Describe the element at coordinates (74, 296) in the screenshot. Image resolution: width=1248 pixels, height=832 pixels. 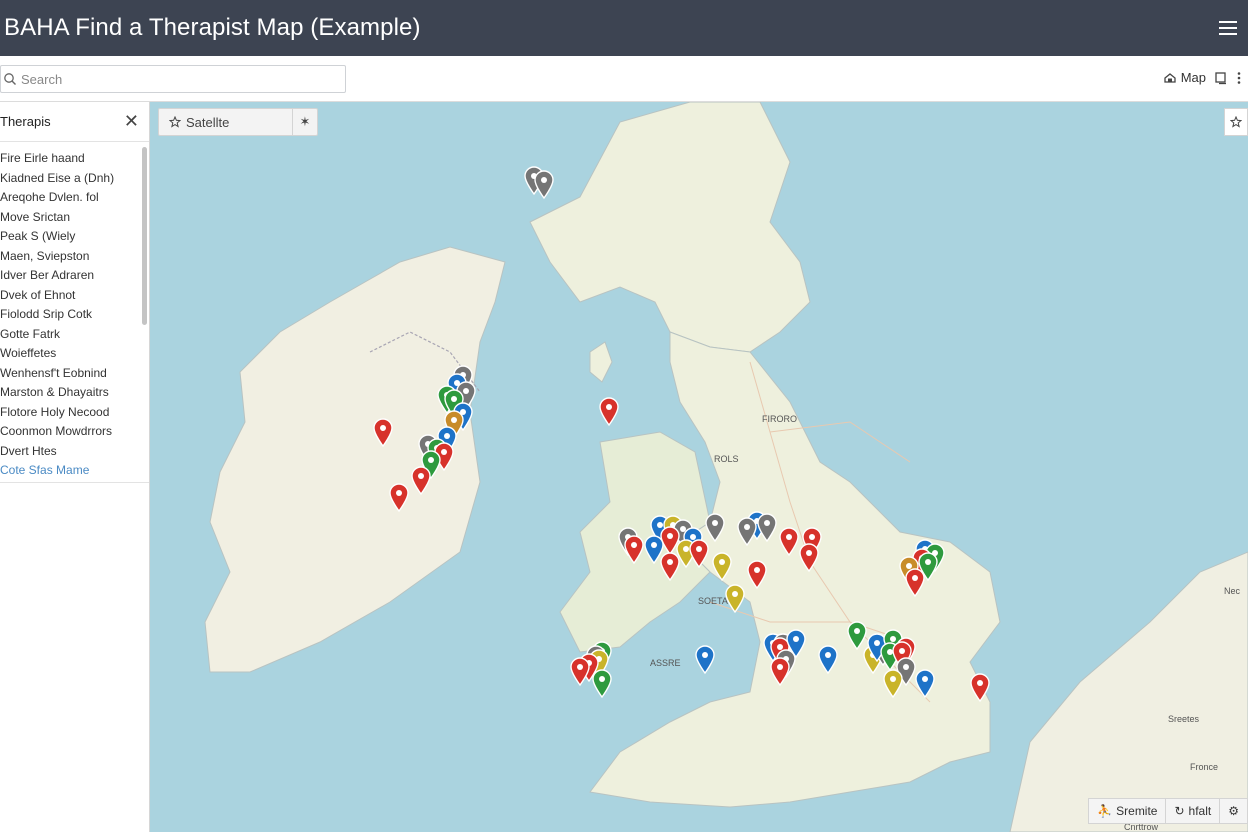
I see `therapist-list-item: Dvek of Ehnot` at that location.